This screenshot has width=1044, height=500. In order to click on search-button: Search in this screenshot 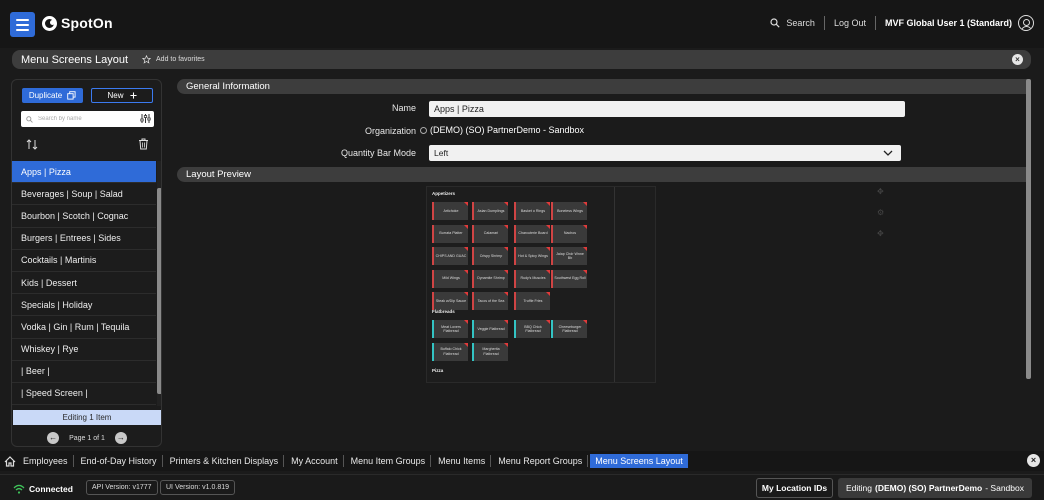, I will do `click(792, 23)`.